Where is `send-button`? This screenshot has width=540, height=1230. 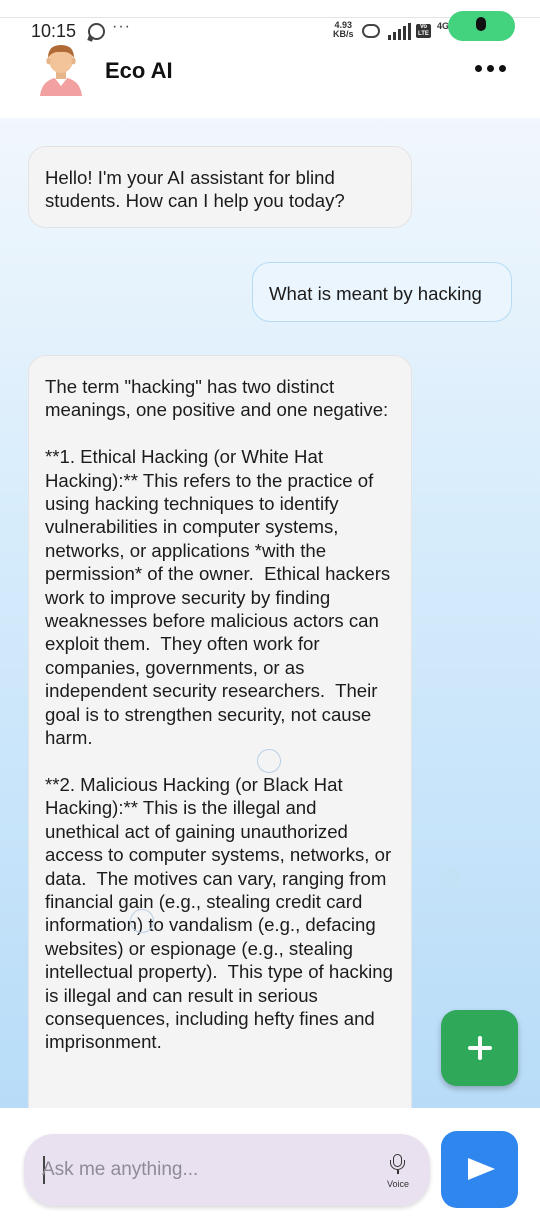 send-button is located at coordinates (479, 1169).